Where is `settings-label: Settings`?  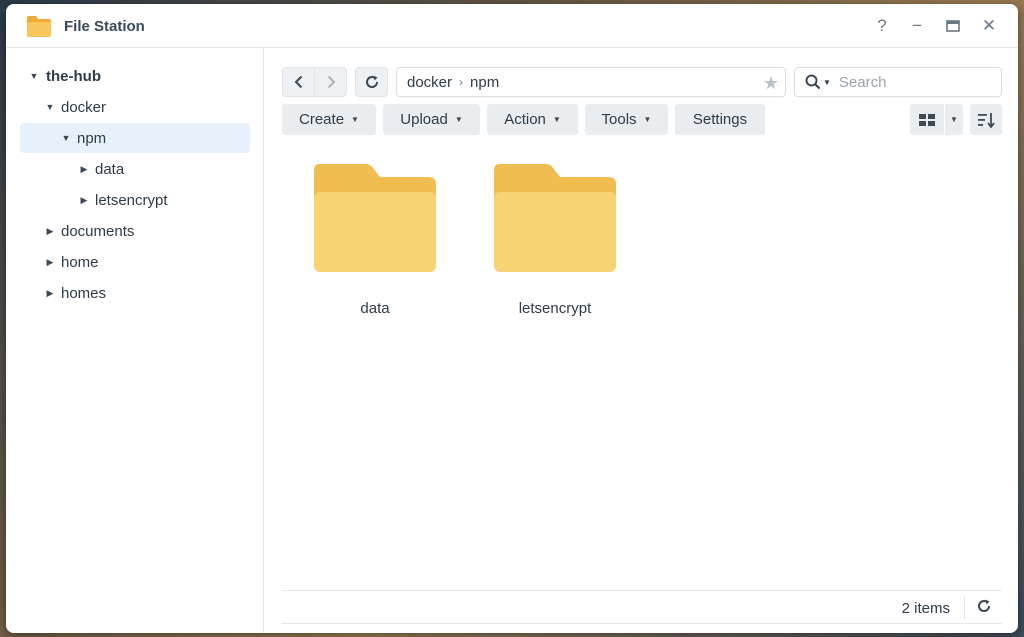
settings-label: Settings is located at coordinates (720, 119).